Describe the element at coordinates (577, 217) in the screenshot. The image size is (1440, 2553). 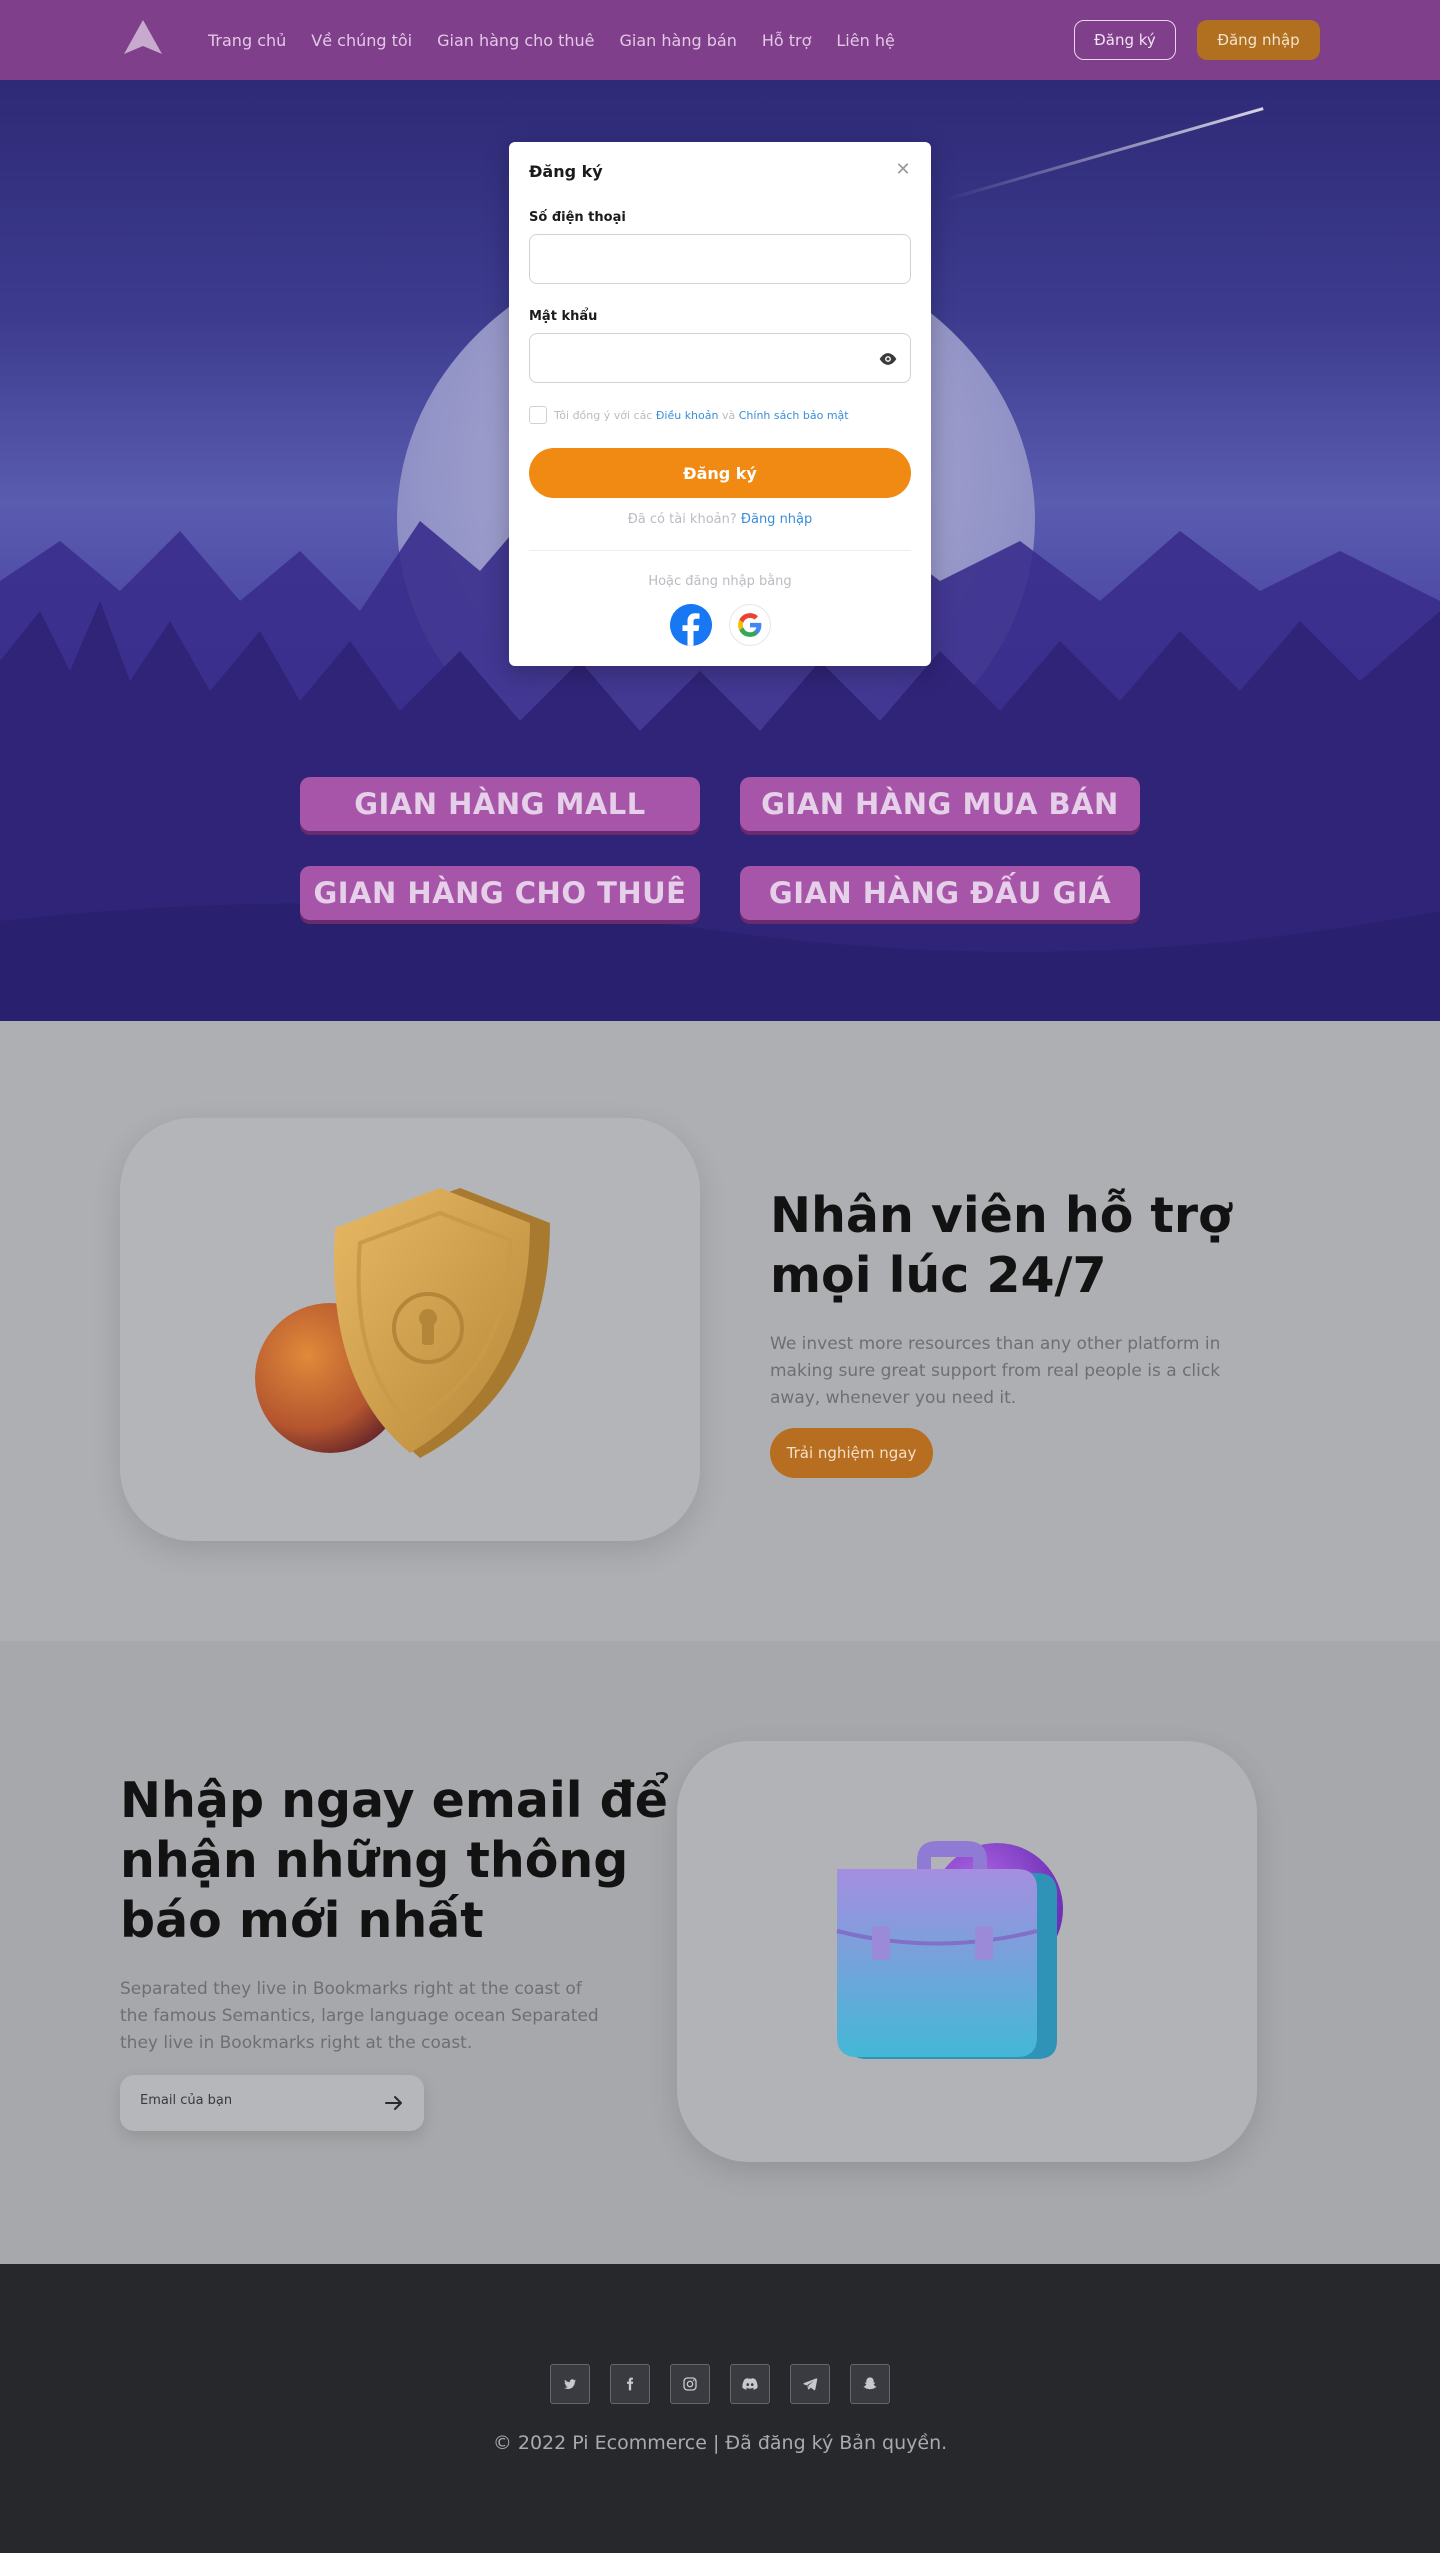
I see `phone-label: Số điện thoại` at that location.